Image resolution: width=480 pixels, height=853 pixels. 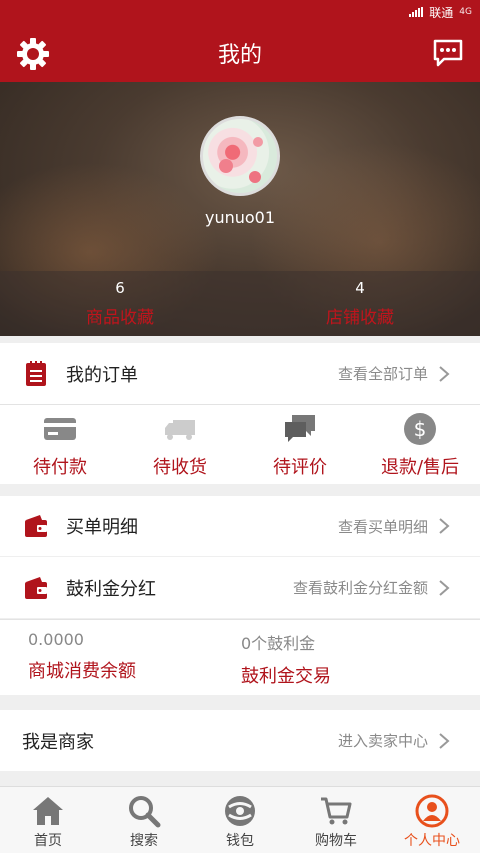 I want to click on tab-profile: 个人中心, so click(x=432, y=820).